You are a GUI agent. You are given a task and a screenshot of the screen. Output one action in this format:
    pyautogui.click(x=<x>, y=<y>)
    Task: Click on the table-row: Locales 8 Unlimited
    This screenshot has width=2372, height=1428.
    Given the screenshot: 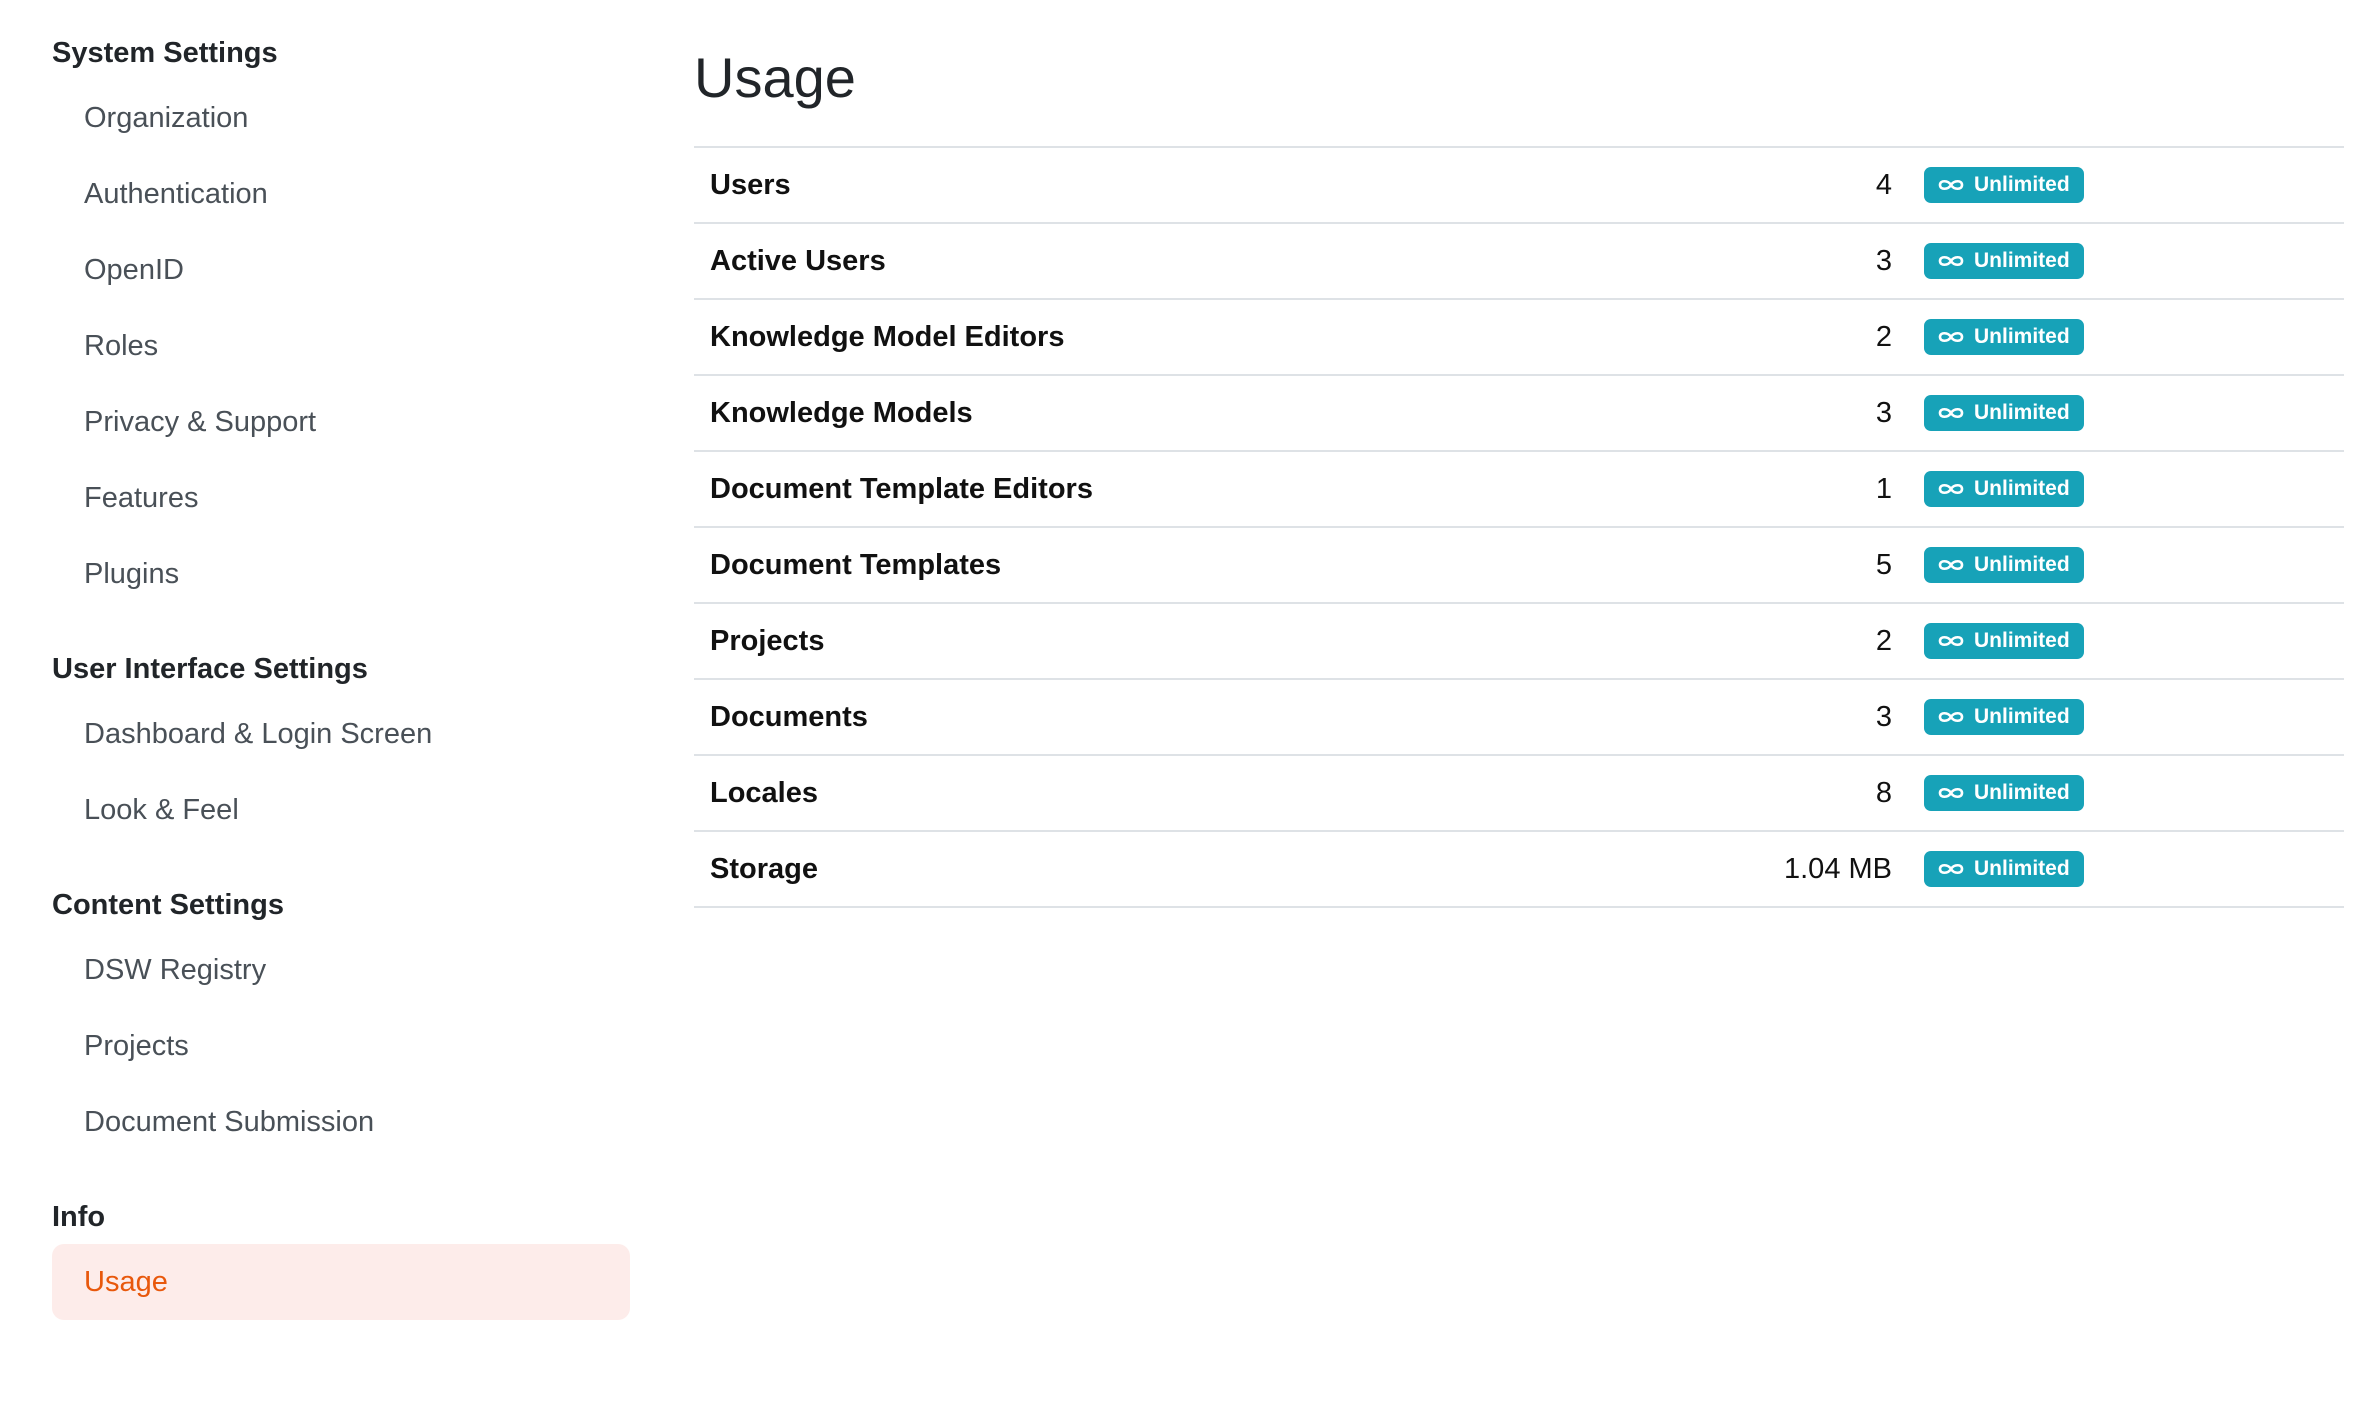 What is the action you would take?
    pyautogui.click(x=1519, y=793)
    